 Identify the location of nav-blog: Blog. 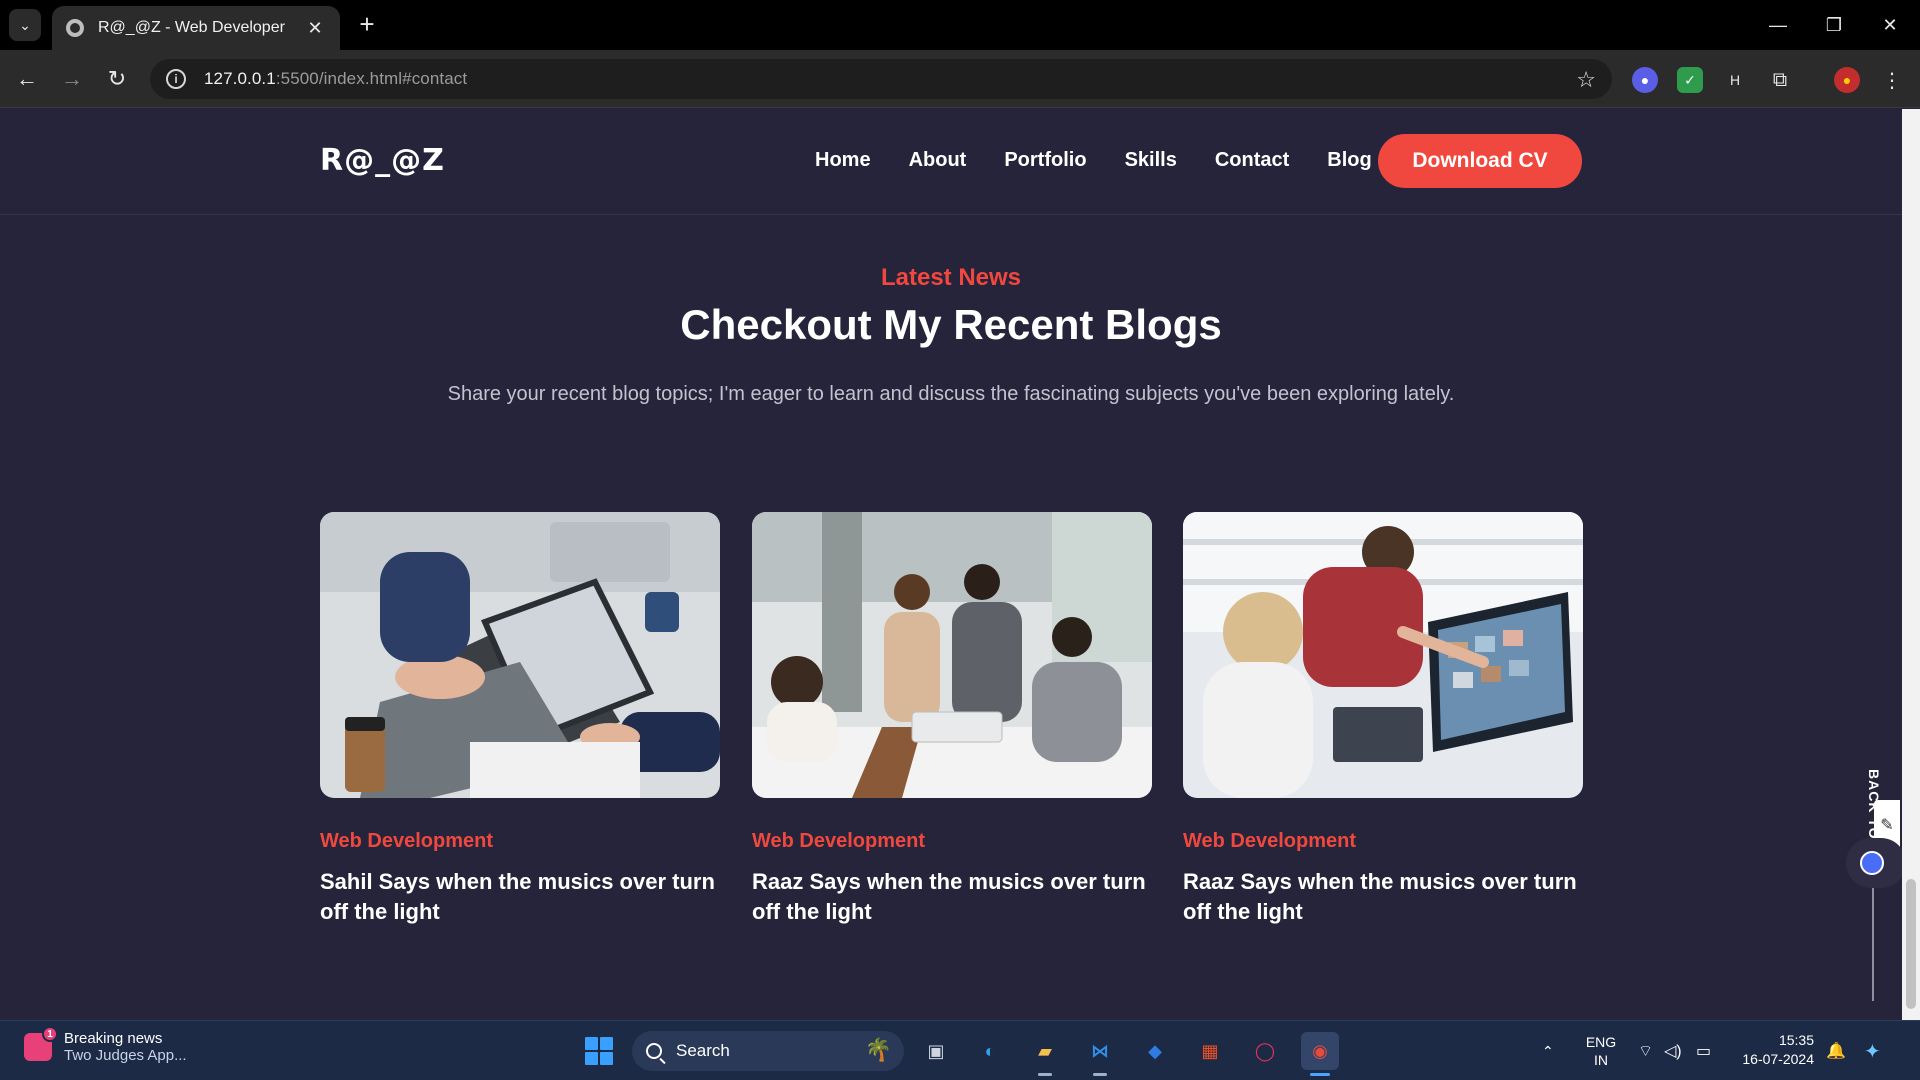
(1349, 160).